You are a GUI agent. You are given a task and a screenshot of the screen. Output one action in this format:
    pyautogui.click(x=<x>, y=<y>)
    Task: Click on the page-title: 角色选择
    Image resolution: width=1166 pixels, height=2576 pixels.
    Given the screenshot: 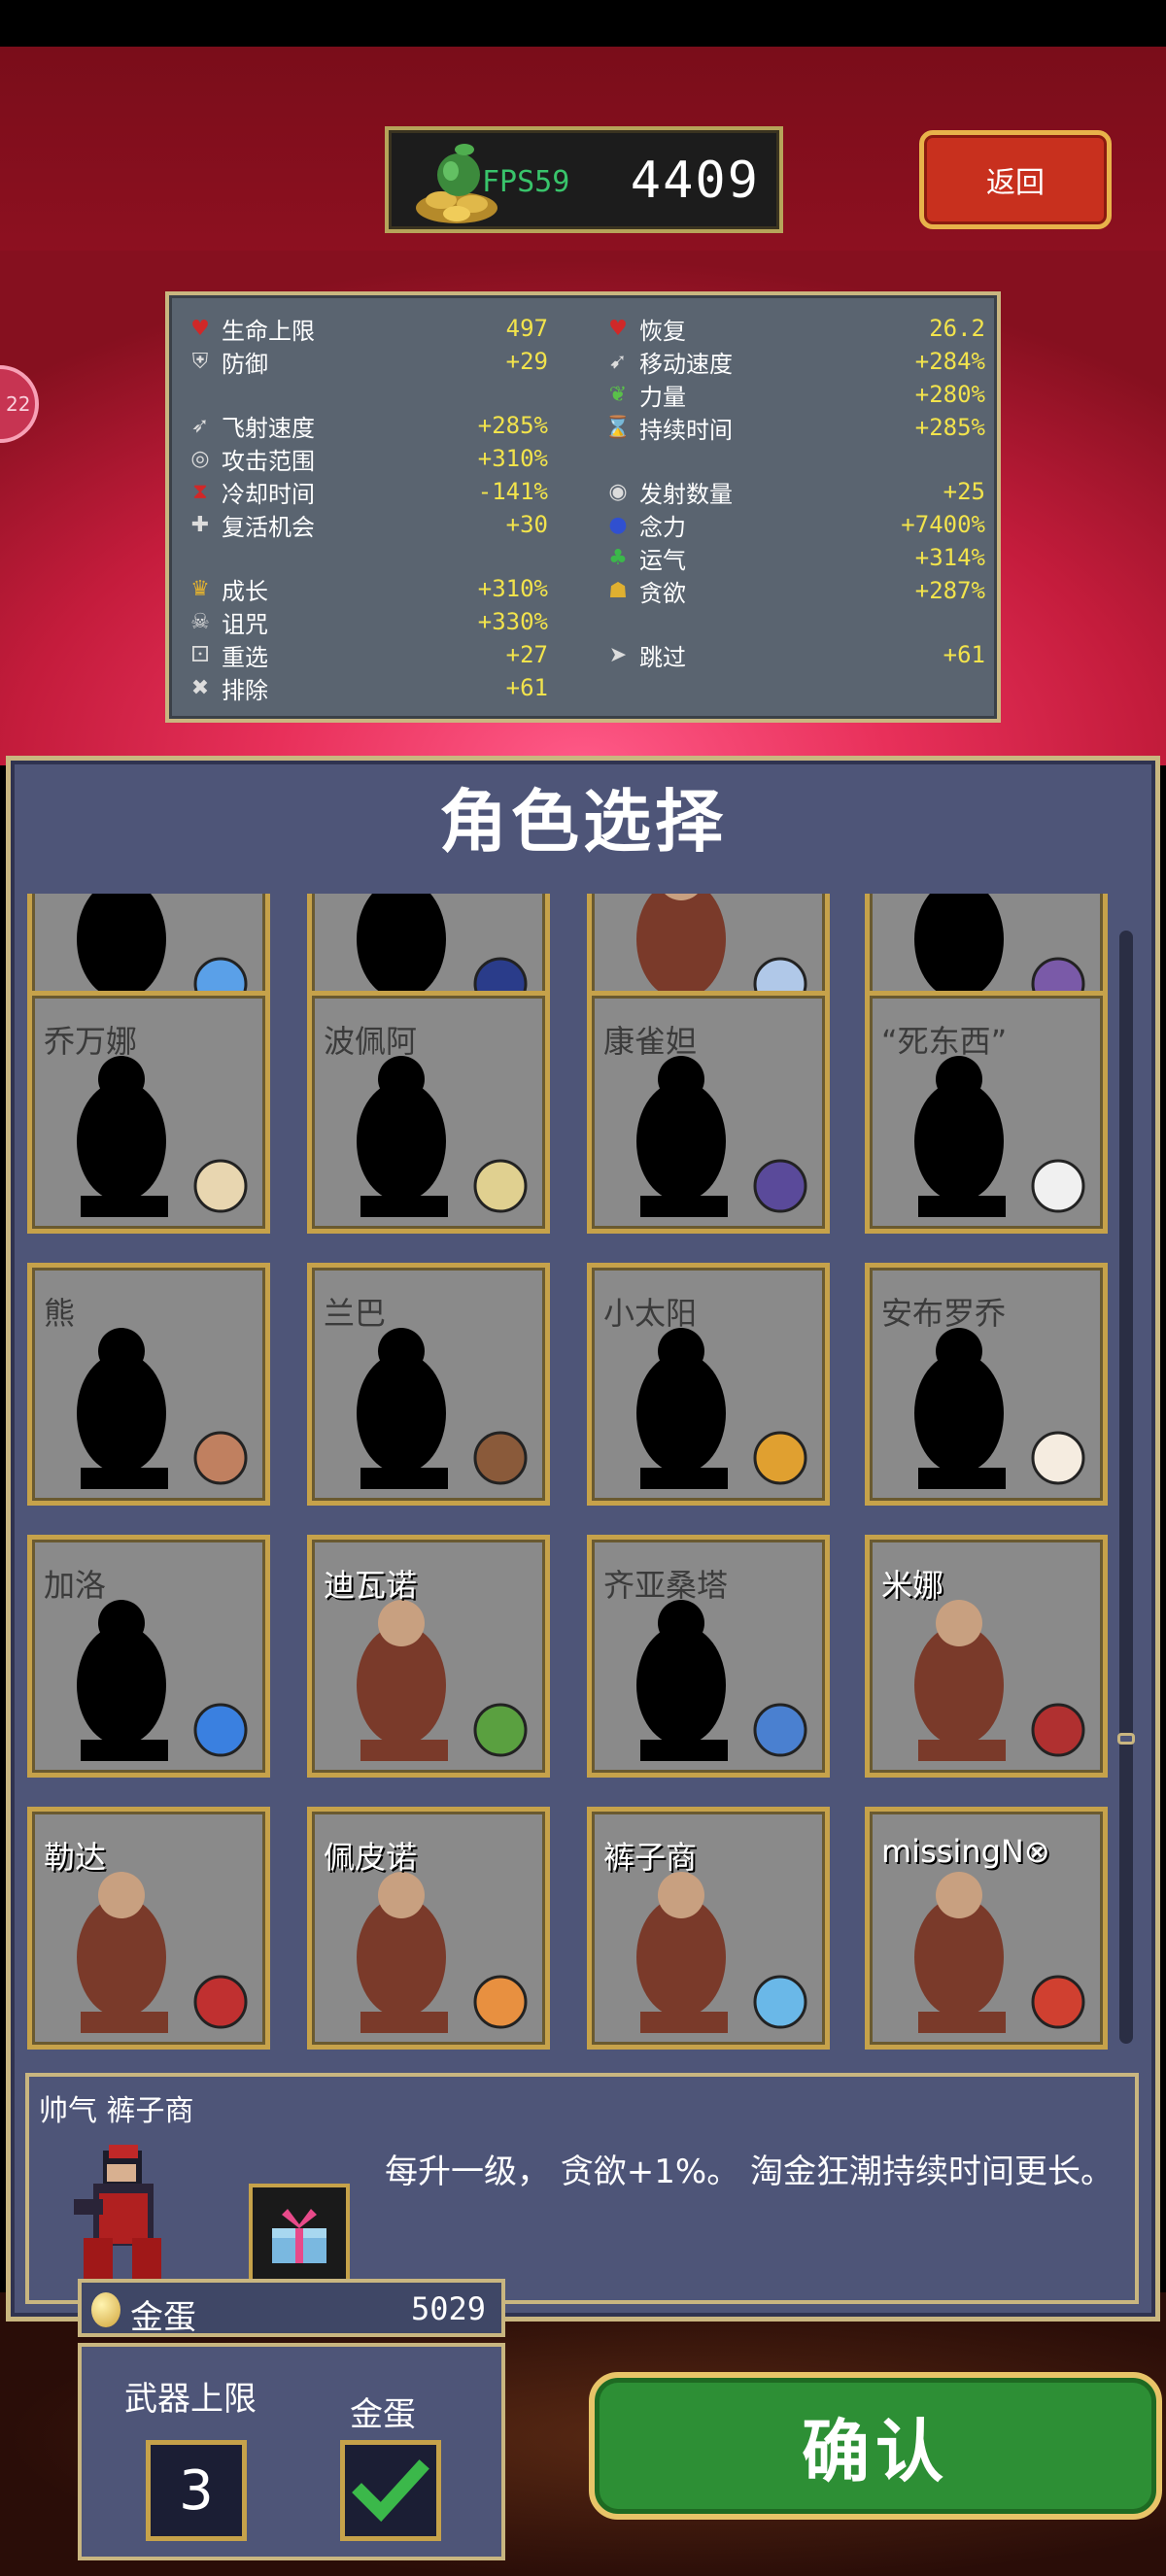 What is the action you would take?
    pyautogui.click(x=583, y=822)
    